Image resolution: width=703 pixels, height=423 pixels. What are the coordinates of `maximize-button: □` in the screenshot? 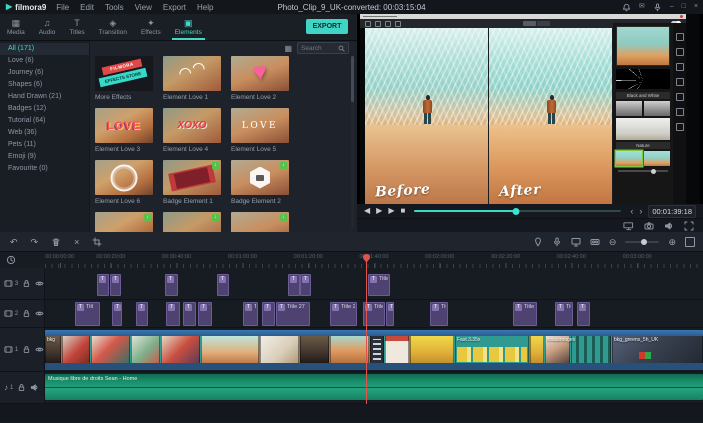 It's located at (684, 7).